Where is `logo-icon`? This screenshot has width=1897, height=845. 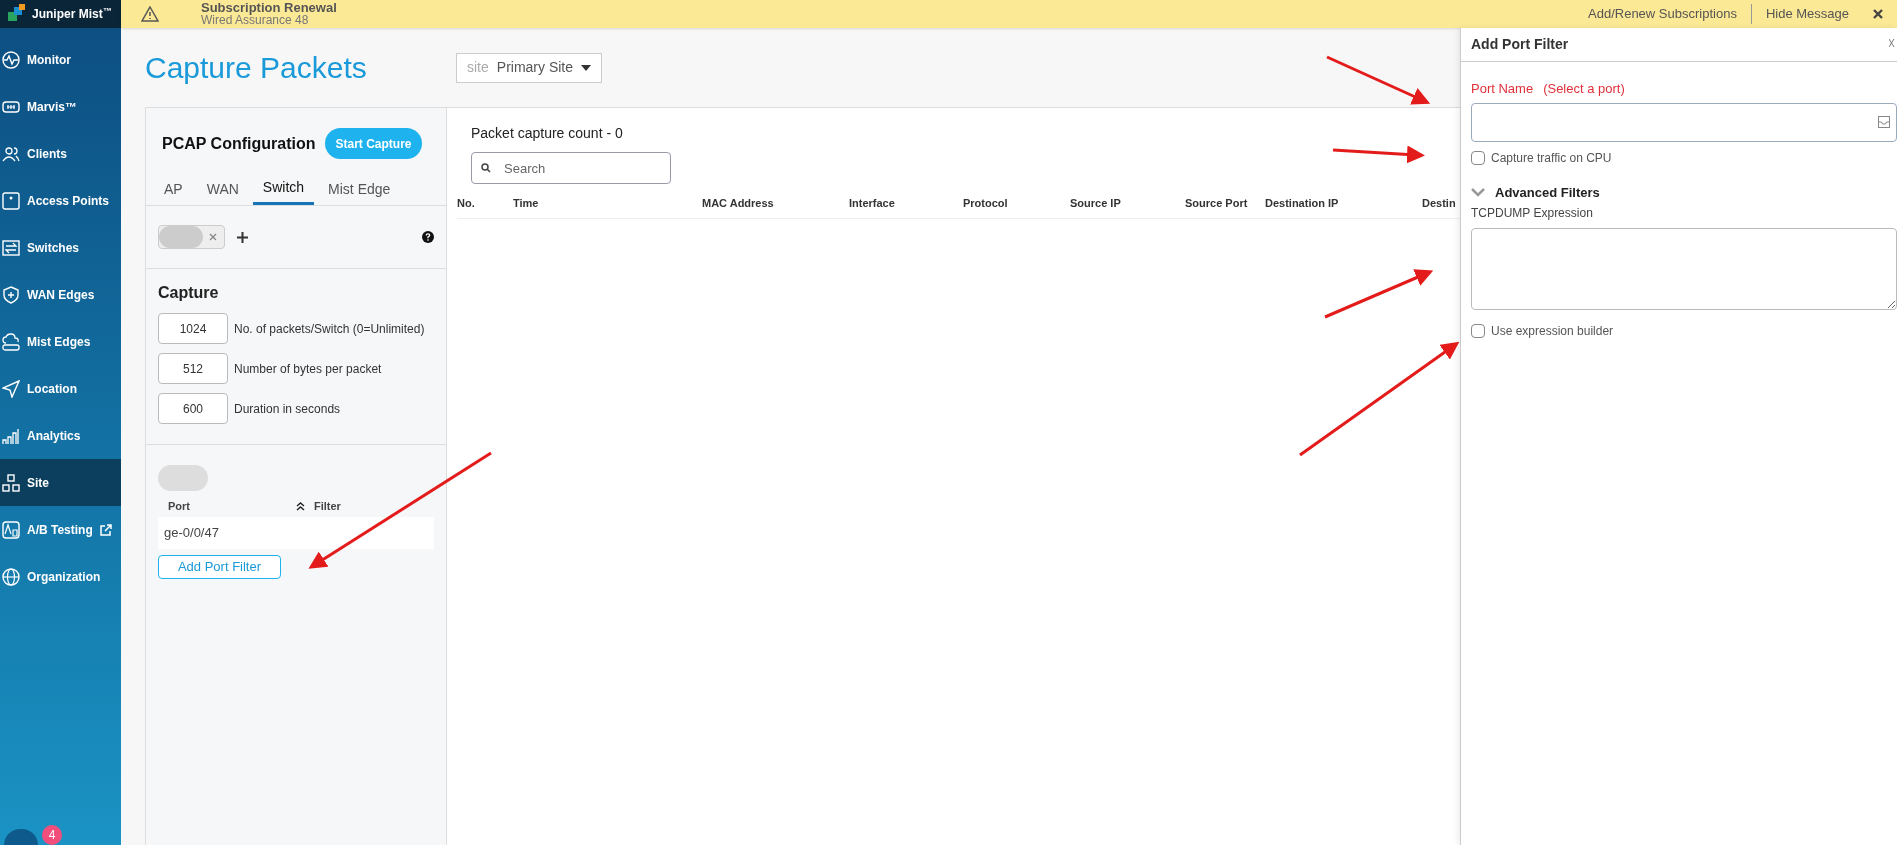 logo-icon is located at coordinates (18, 14).